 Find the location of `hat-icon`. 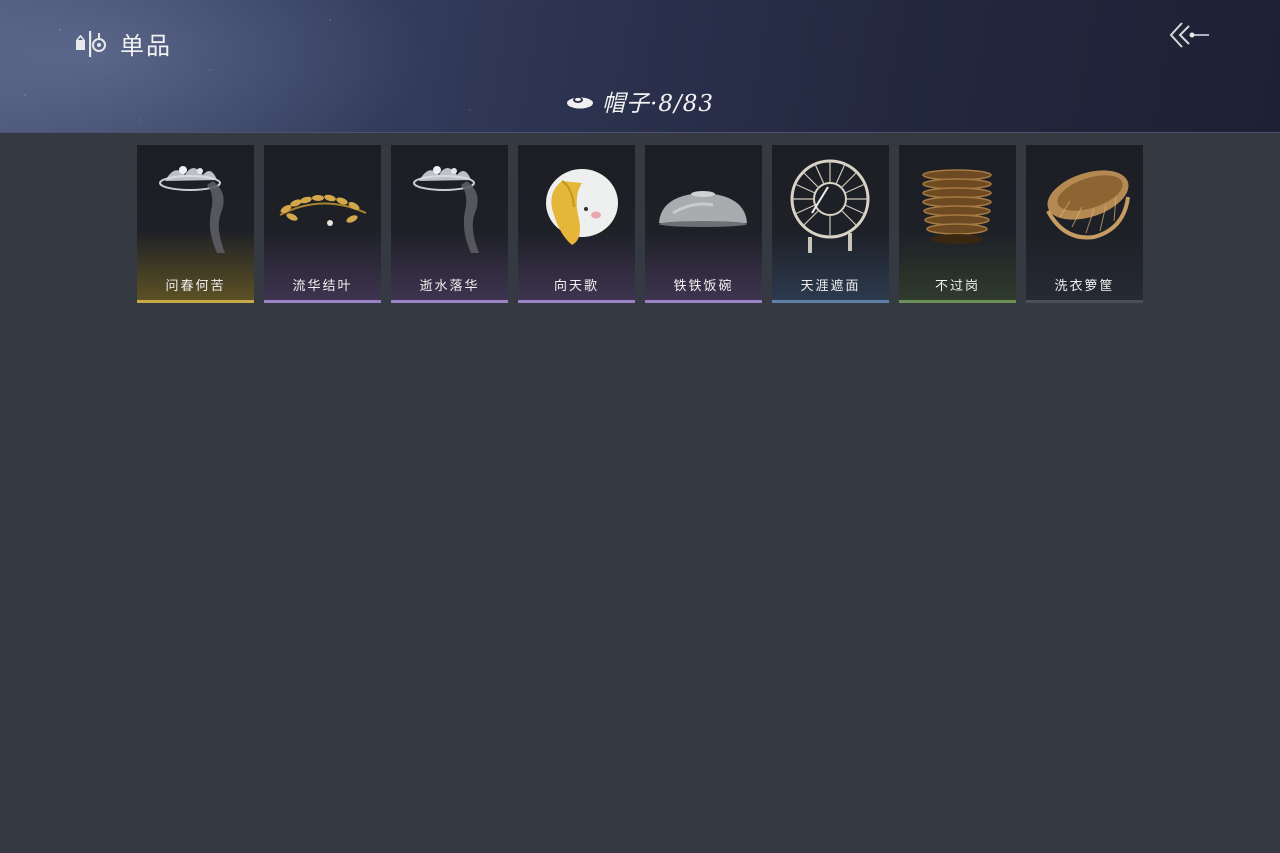

hat-icon is located at coordinates (580, 103).